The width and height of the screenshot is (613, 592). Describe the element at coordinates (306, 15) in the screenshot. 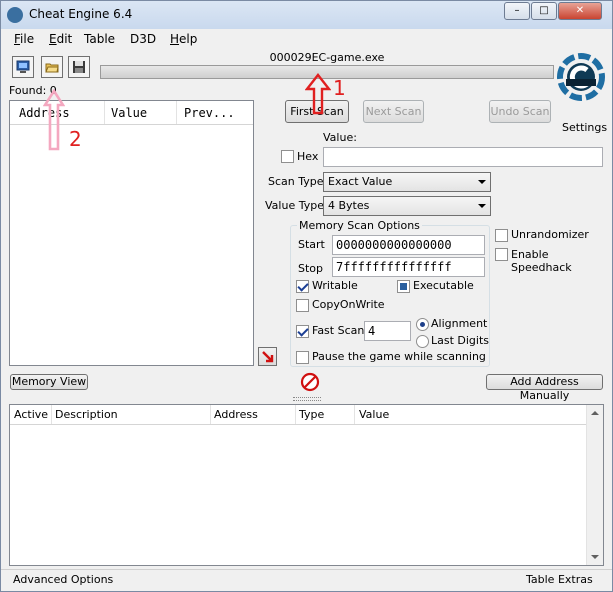

I see `title-bar: Cheat Engine 6.4 – □ ✕` at that location.